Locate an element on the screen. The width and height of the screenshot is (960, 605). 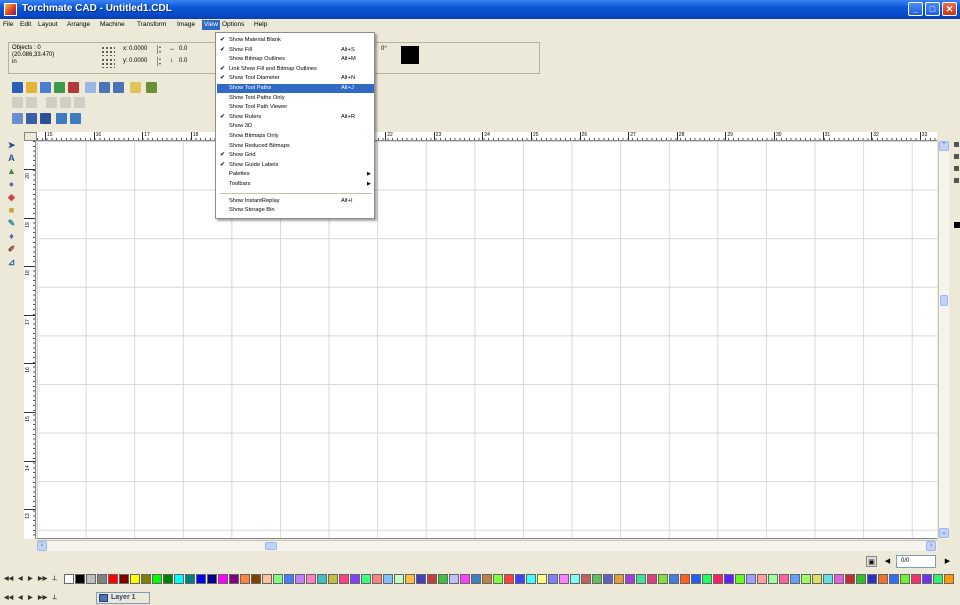
horizontal-scroll-thumb is located at coordinates (271, 546).